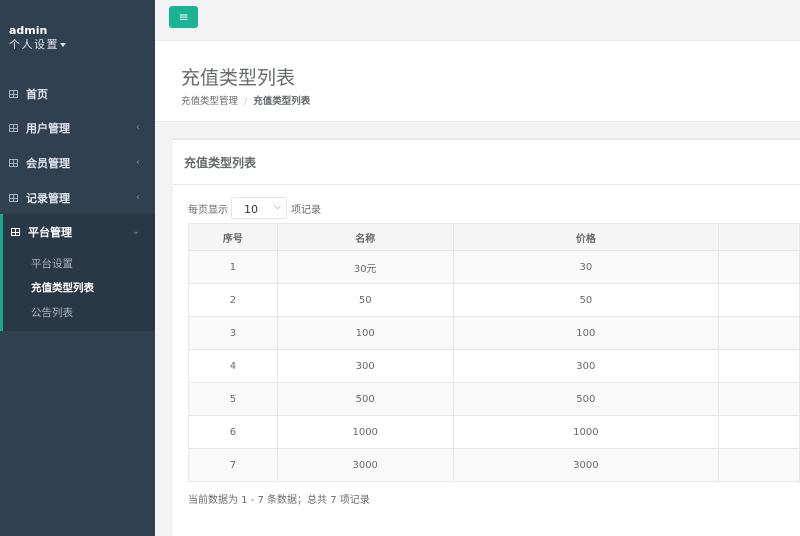  I want to click on submenu-item-recharge-types: 充值类型列表, so click(62, 287).